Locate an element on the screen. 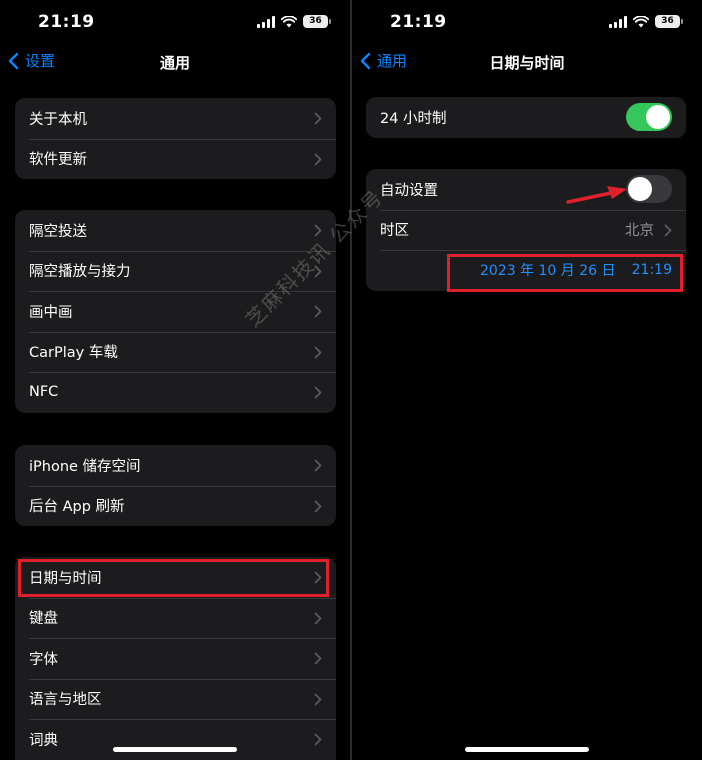  row-label: 软件更新 is located at coordinates (58, 160).